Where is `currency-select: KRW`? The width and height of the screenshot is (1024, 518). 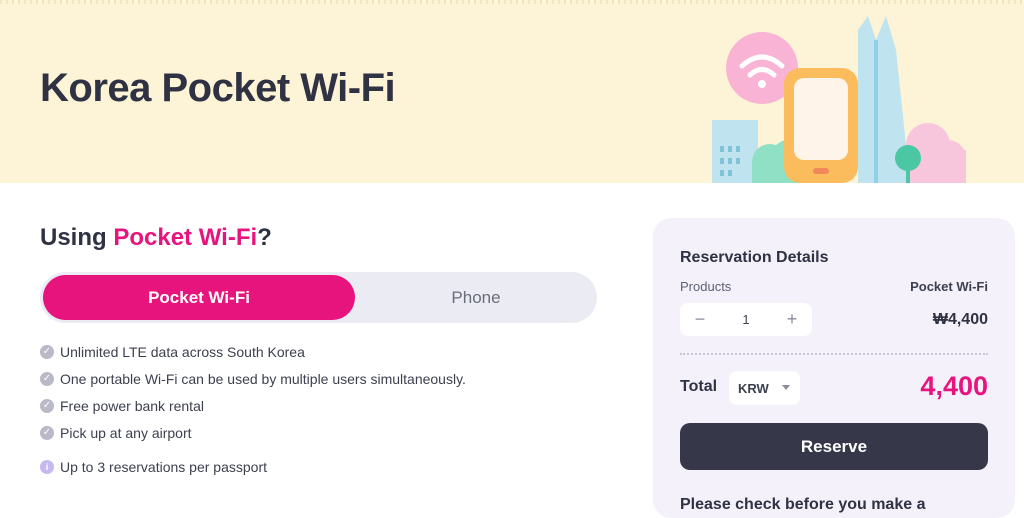 currency-select: KRW is located at coordinates (764, 388).